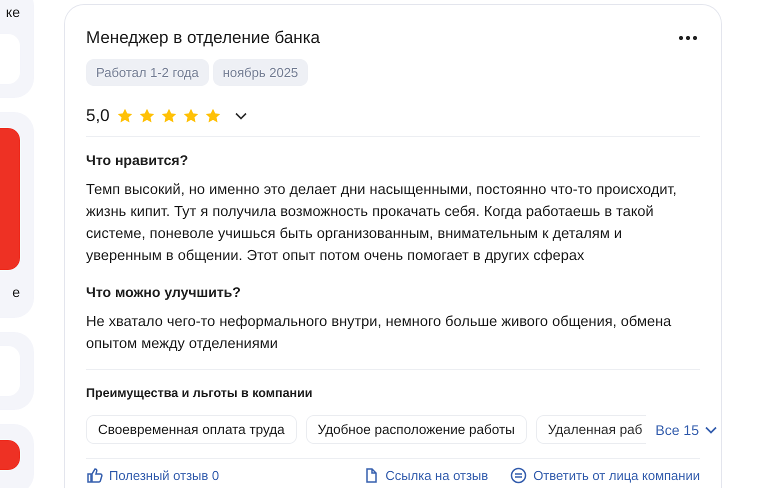 The height and width of the screenshot is (488, 768). Describe the element at coordinates (191, 429) in the screenshot. I see `benefit-chip: Своевременная оплата труда` at that location.